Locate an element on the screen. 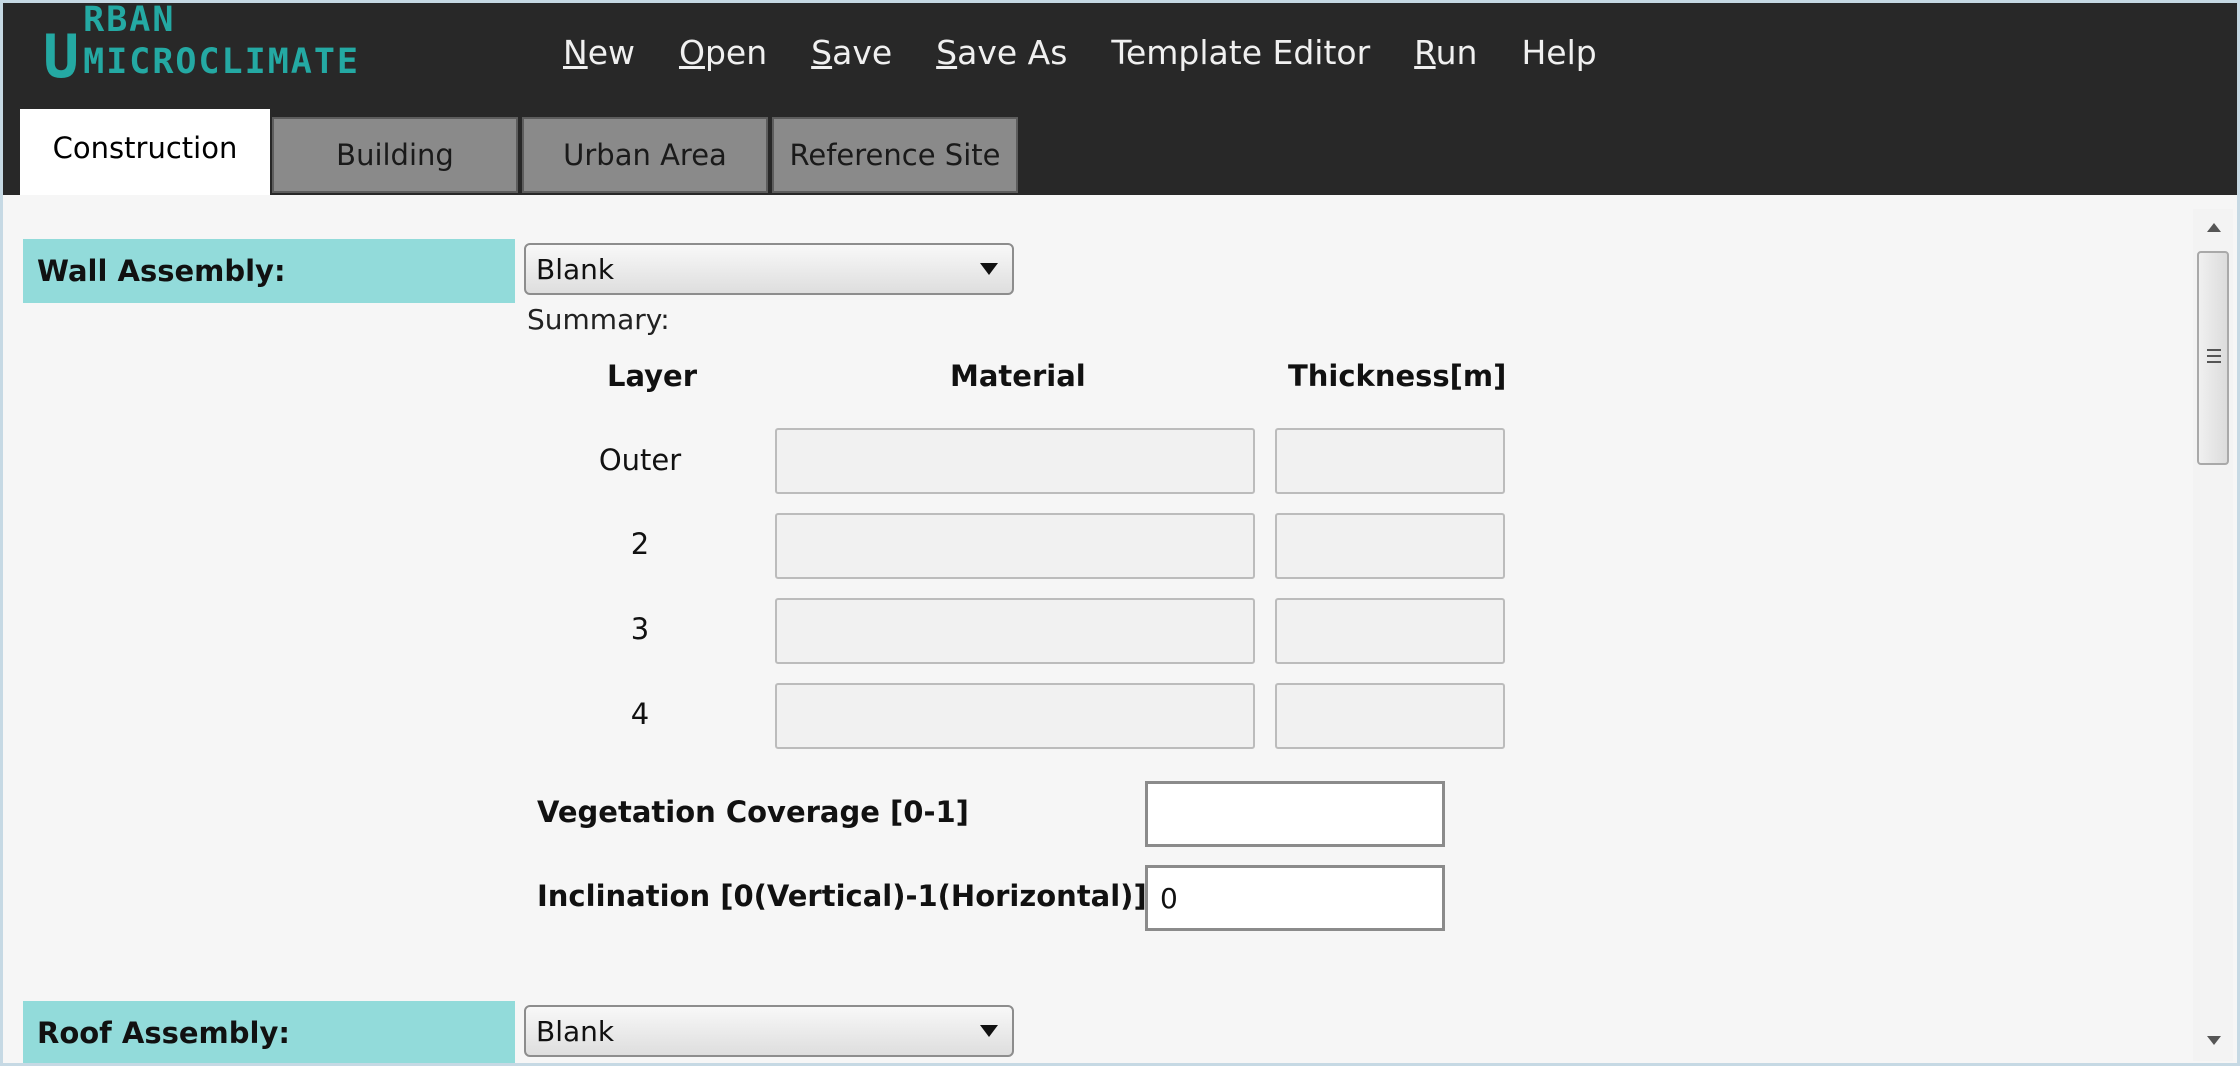 This screenshot has height=1066, width=2240. app-logo: U RBAN MICROCLIMATE is located at coordinates (233, 47).